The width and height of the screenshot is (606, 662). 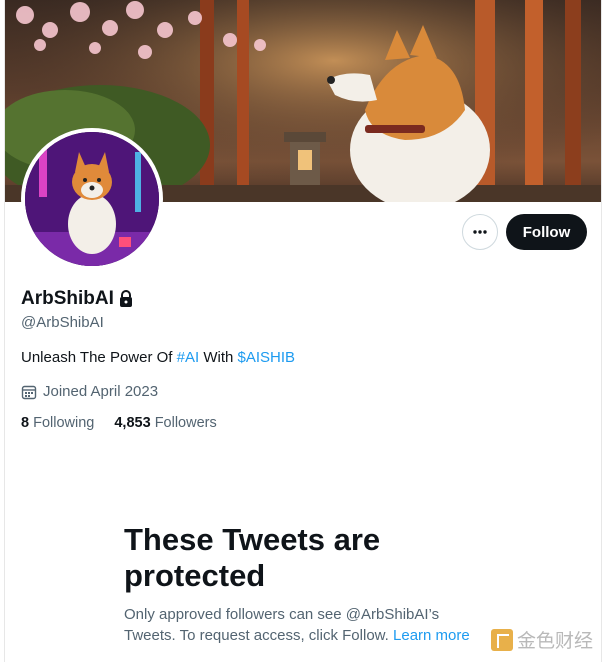 I want to click on bio-text: With, so click(x=218, y=357).